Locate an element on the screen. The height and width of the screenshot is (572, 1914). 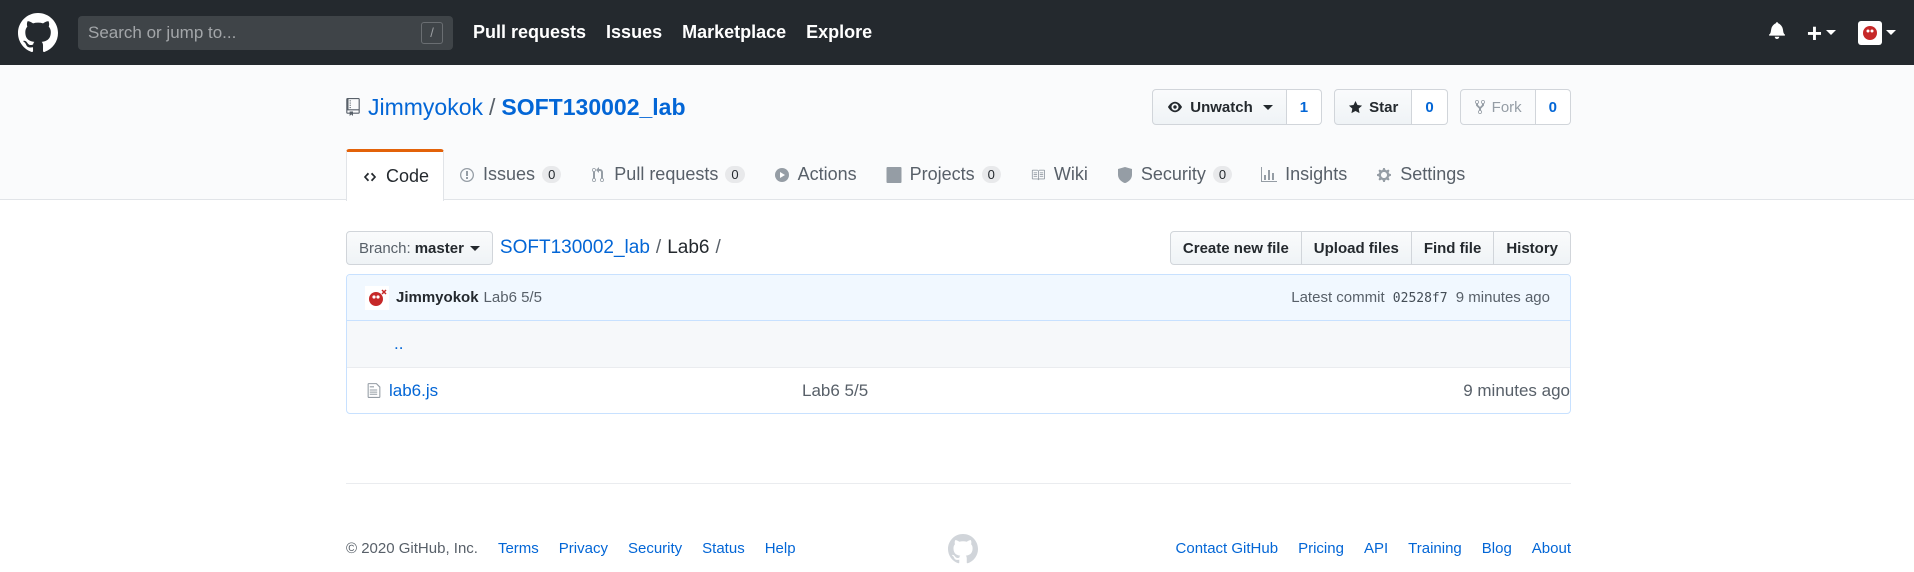
file-link: lab6.js is located at coordinates (413, 391).